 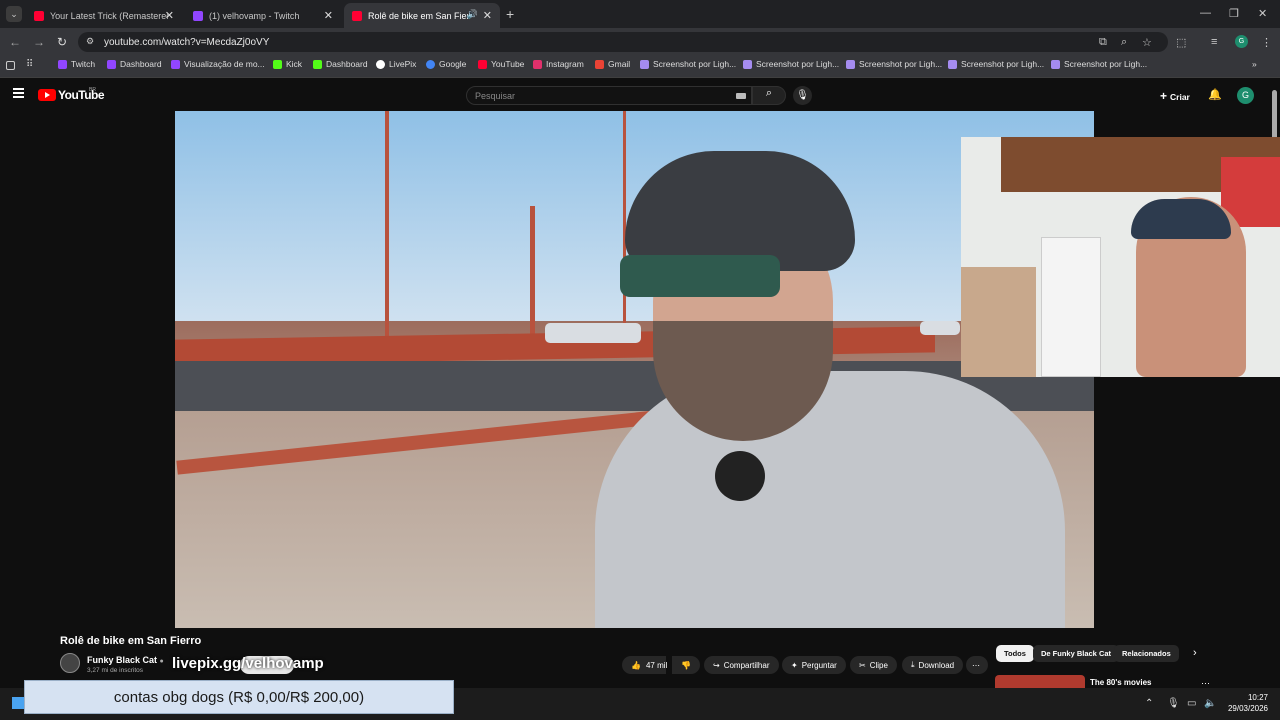 What do you see at coordinates (1181, 42) in the screenshot?
I see `extensions-icon: ⬚` at bounding box center [1181, 42].